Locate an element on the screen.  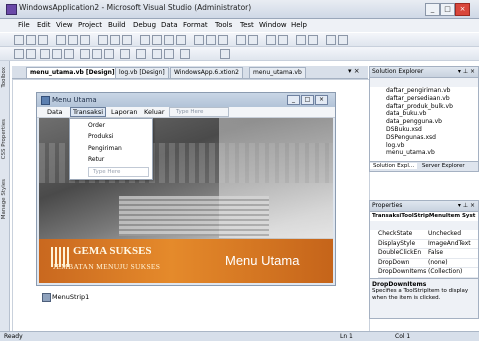
tree-item: daftar_produk_bulk.vb is located at coordinates (432, 107).